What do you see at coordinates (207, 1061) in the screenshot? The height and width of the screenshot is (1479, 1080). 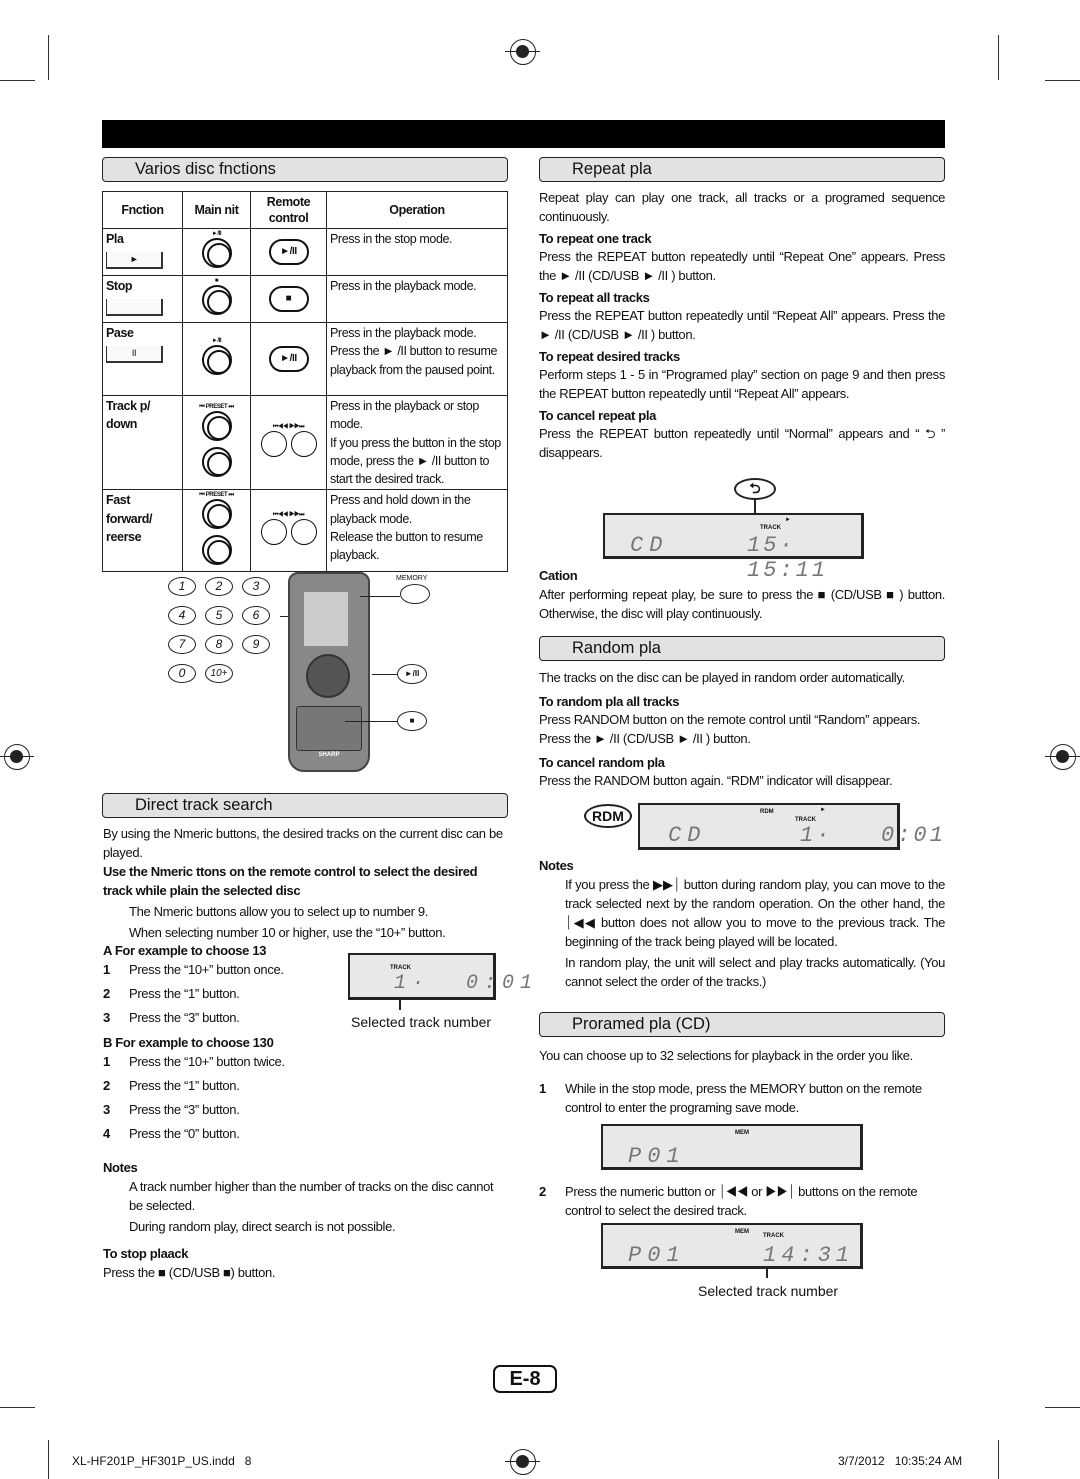 I see `step: Press the “10+” button twice.` at bounding box center [207, 1061].